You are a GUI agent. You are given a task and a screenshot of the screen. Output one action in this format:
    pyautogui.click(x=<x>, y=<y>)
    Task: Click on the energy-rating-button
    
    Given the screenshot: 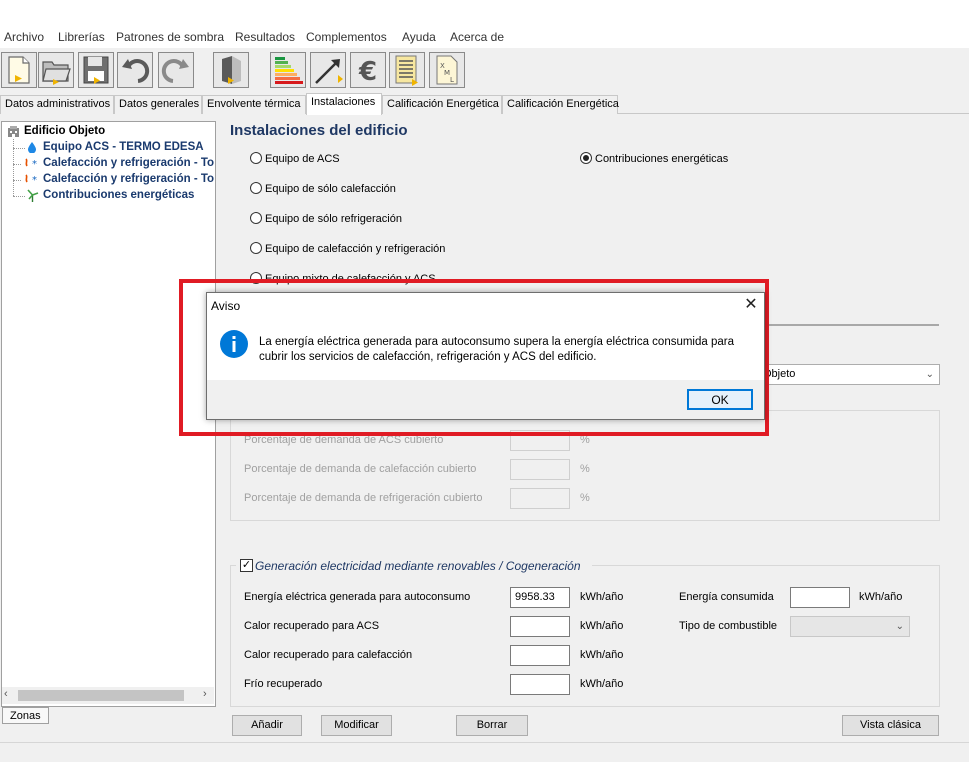 What is the action you would take?
    pyautogui.click(x=288, y=70)
    